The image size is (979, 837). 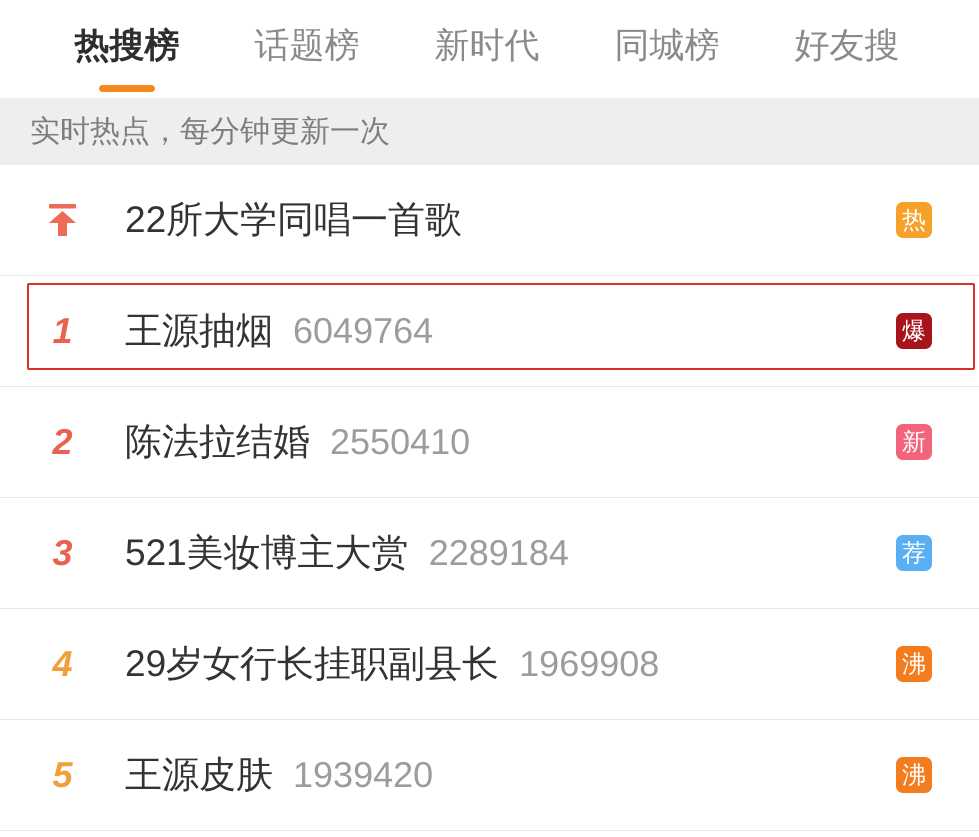 I want to click on search-count: 1939420, so click(x=363, y=775).